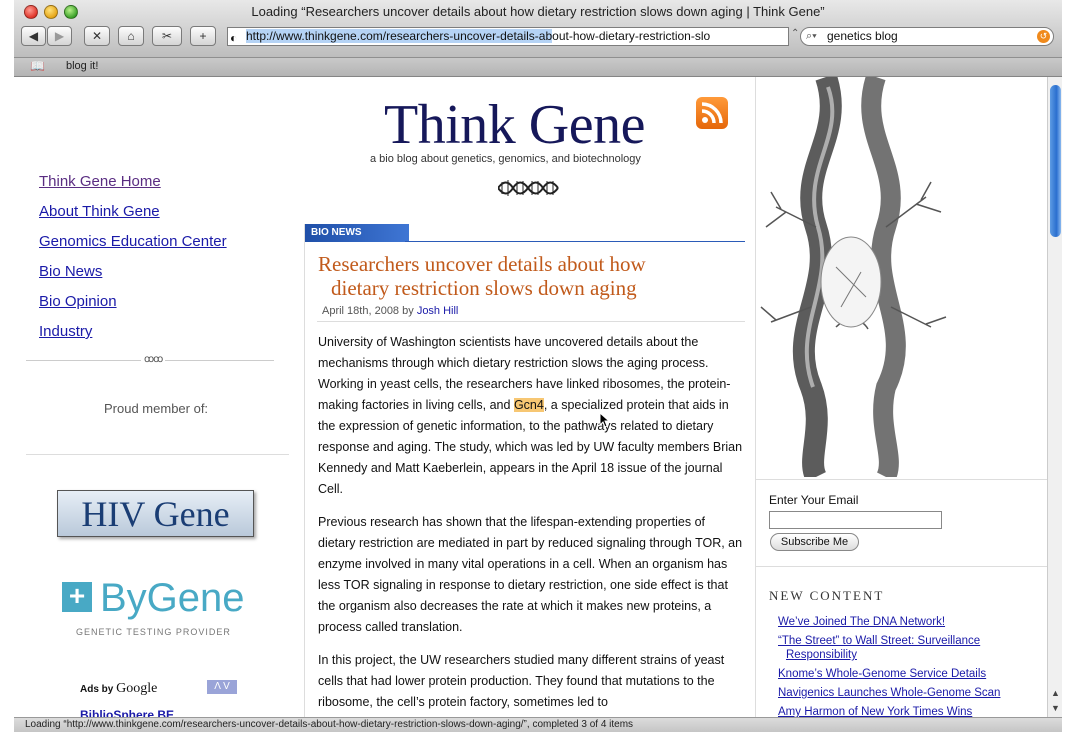 The width and height of the screenshot is (1075, 755). What do you see at coordinates (1054, 397) in the screenshot?
I see `vertical-scrollbar: ▲ ▼` at bounding box center [1054, 397].